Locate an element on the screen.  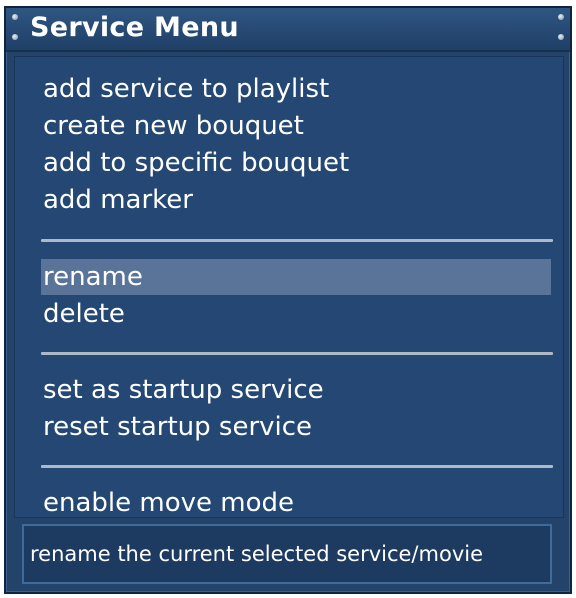
menu-item-label: delete is located at coordinates (84, 314).